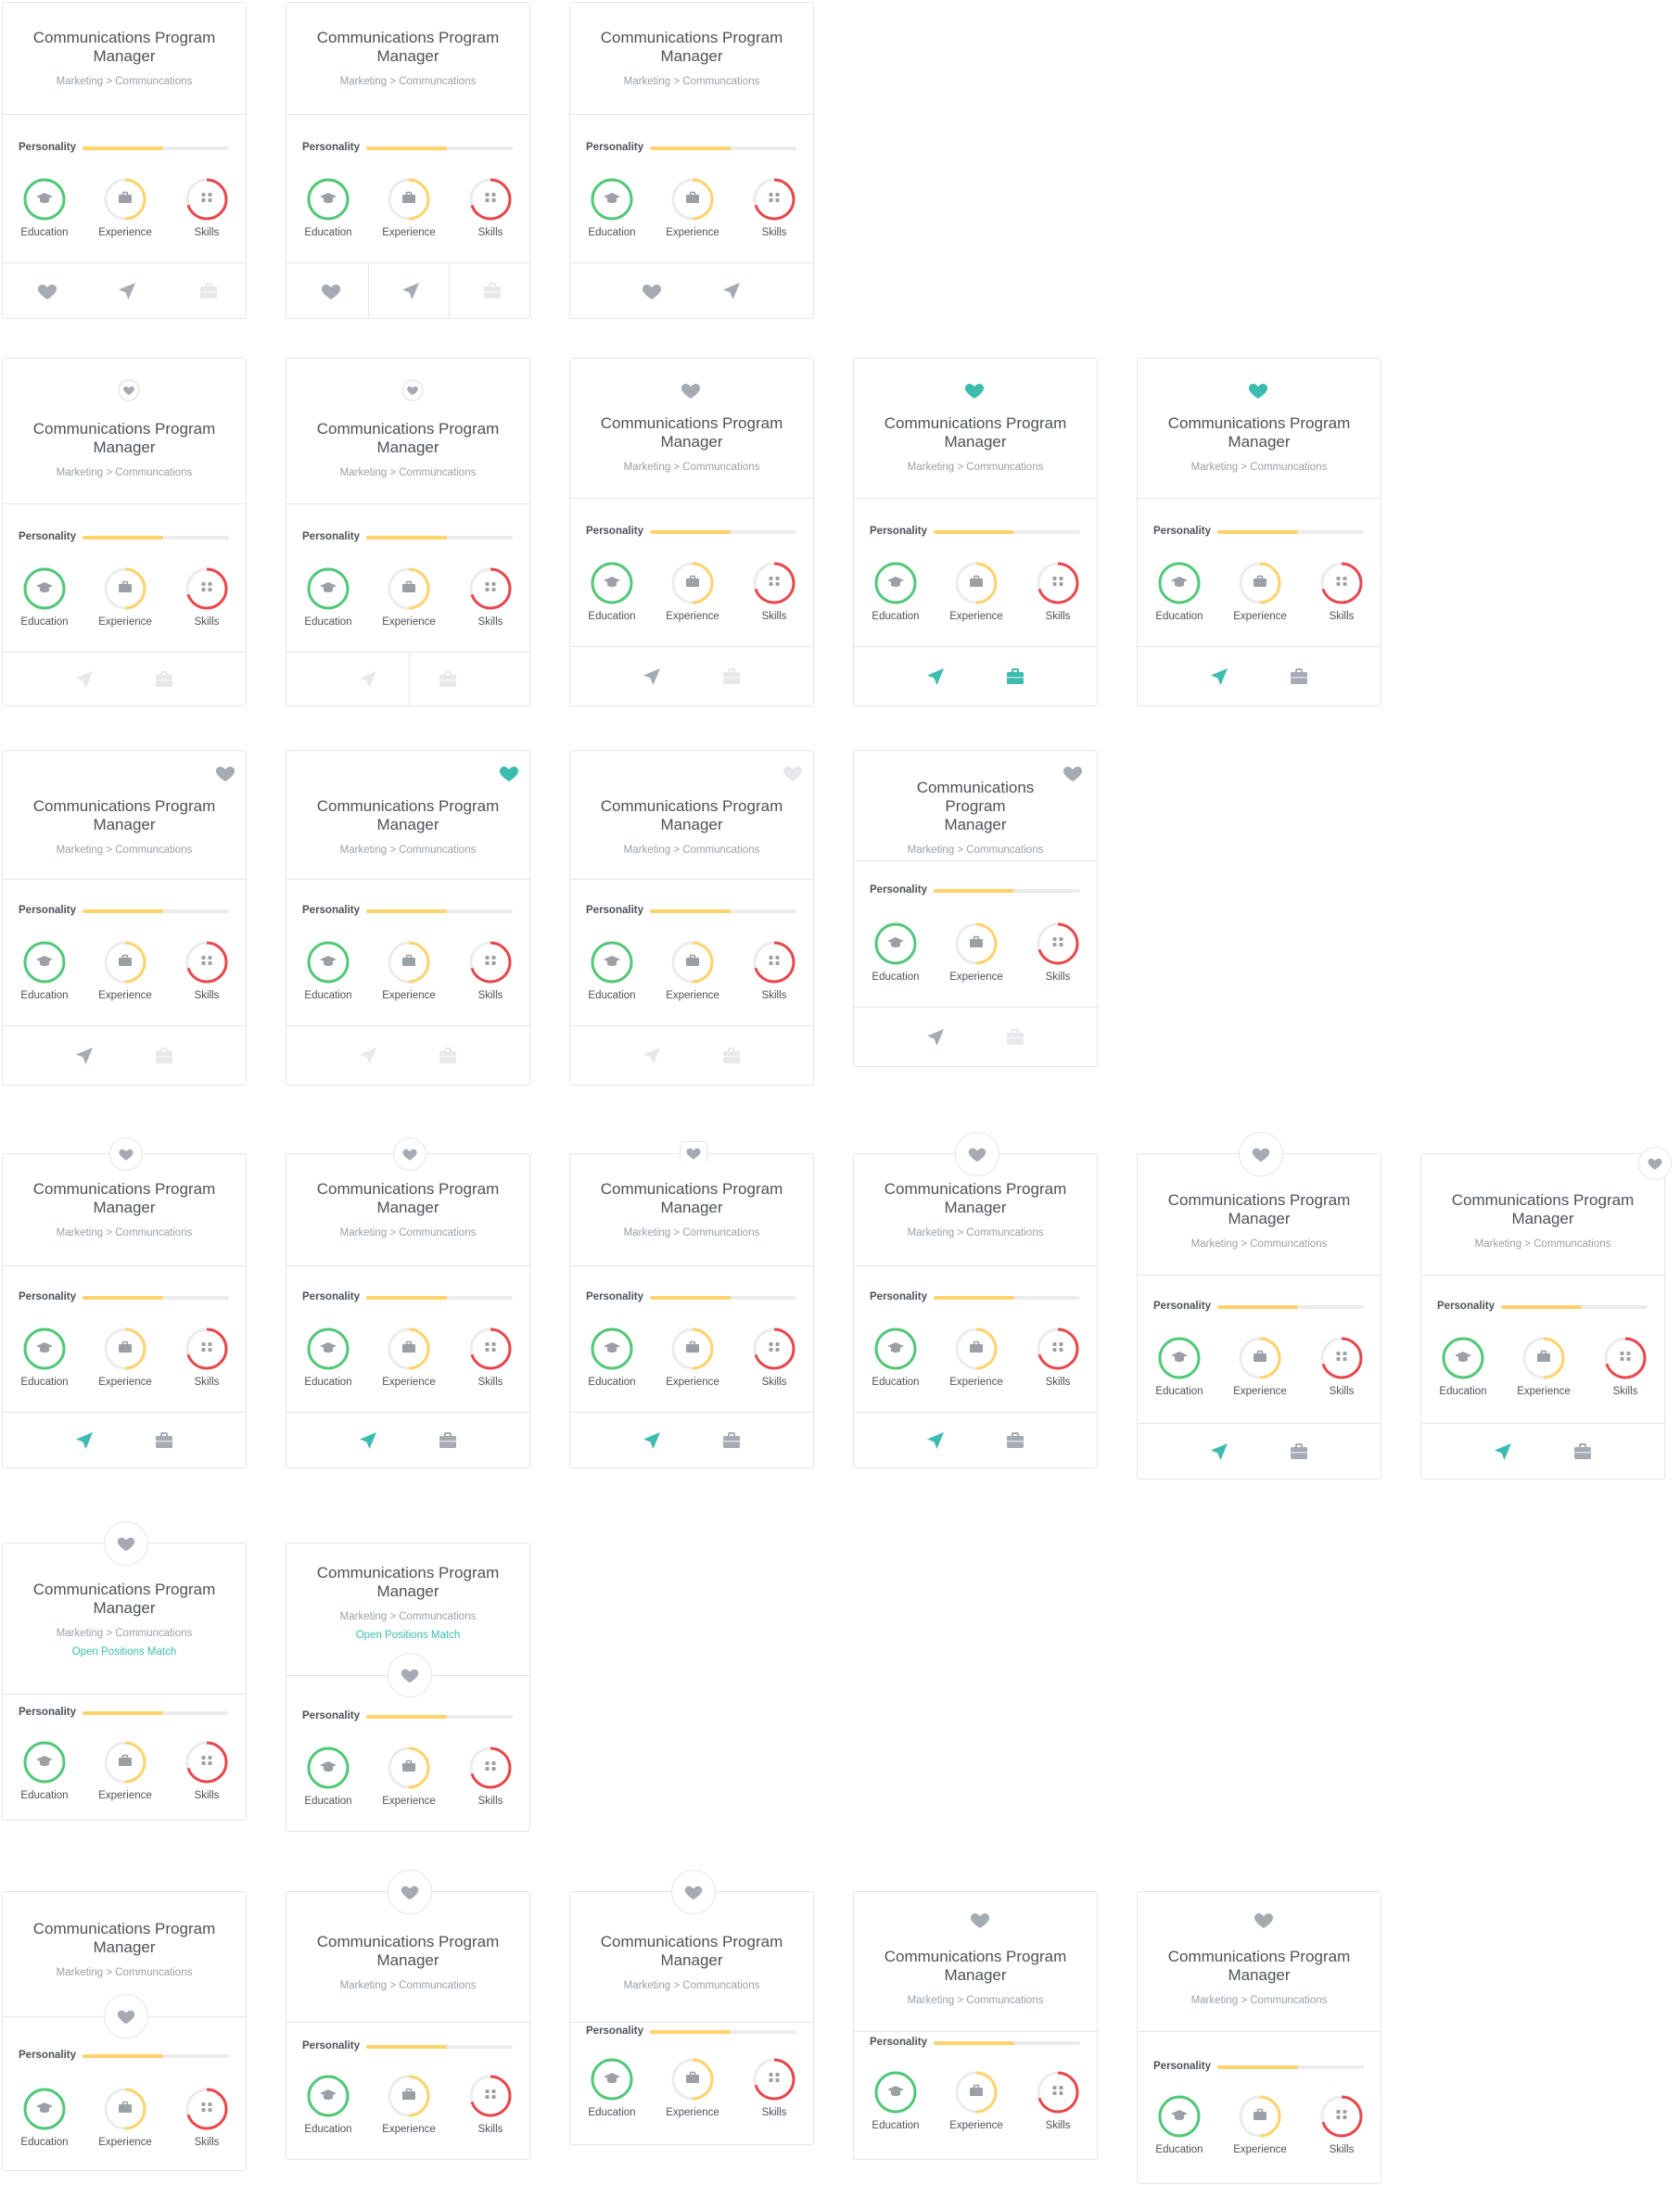  I want to click on open-positions-match-link: Open Positions Match, so click(124, 1651).